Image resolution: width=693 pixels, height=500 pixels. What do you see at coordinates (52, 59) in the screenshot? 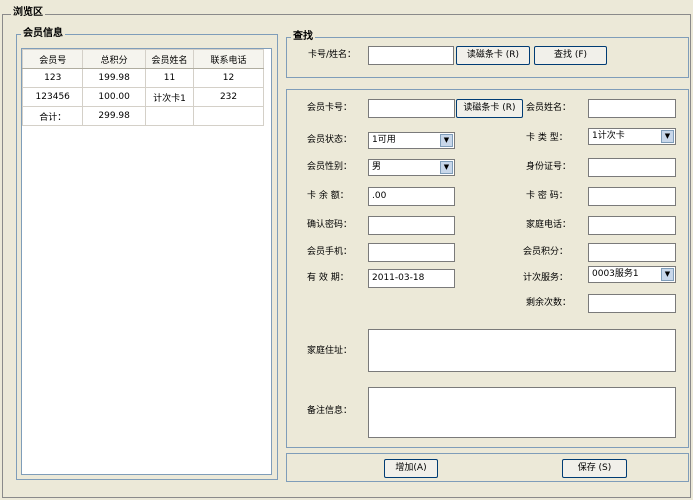
I see `column-header-member-no: 会员号` at bounding box center [52, 59].